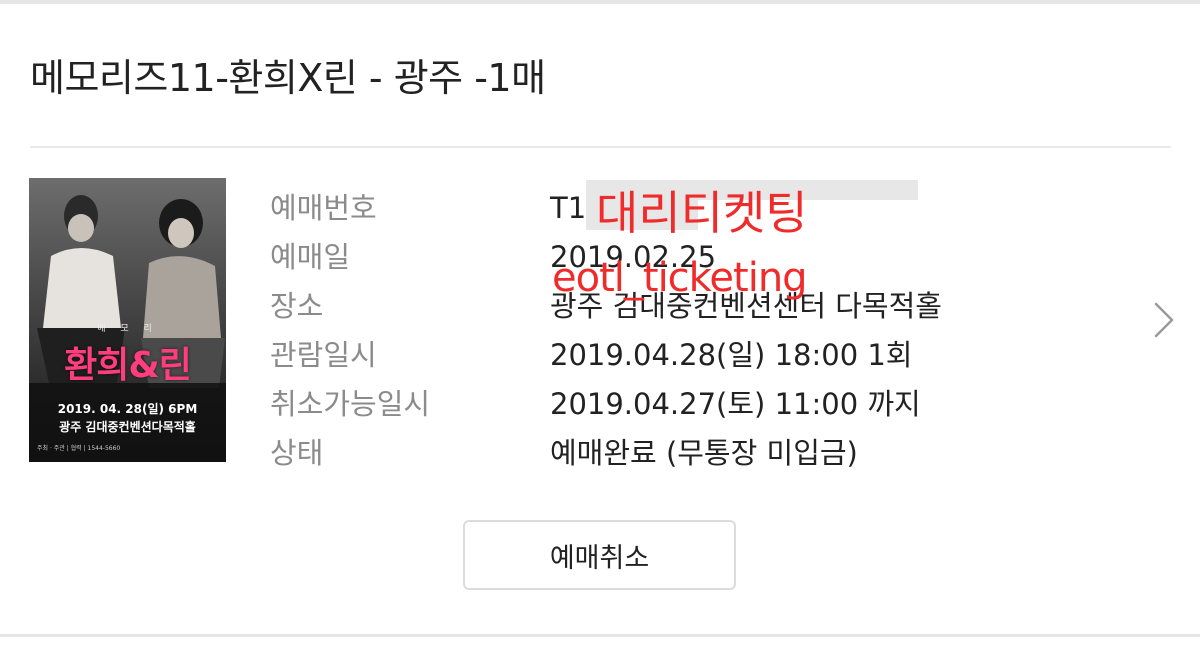 This screenshot has width=1200, height=647. I want to click on detail-label-show-time: 관람일시, so click(323, 355).